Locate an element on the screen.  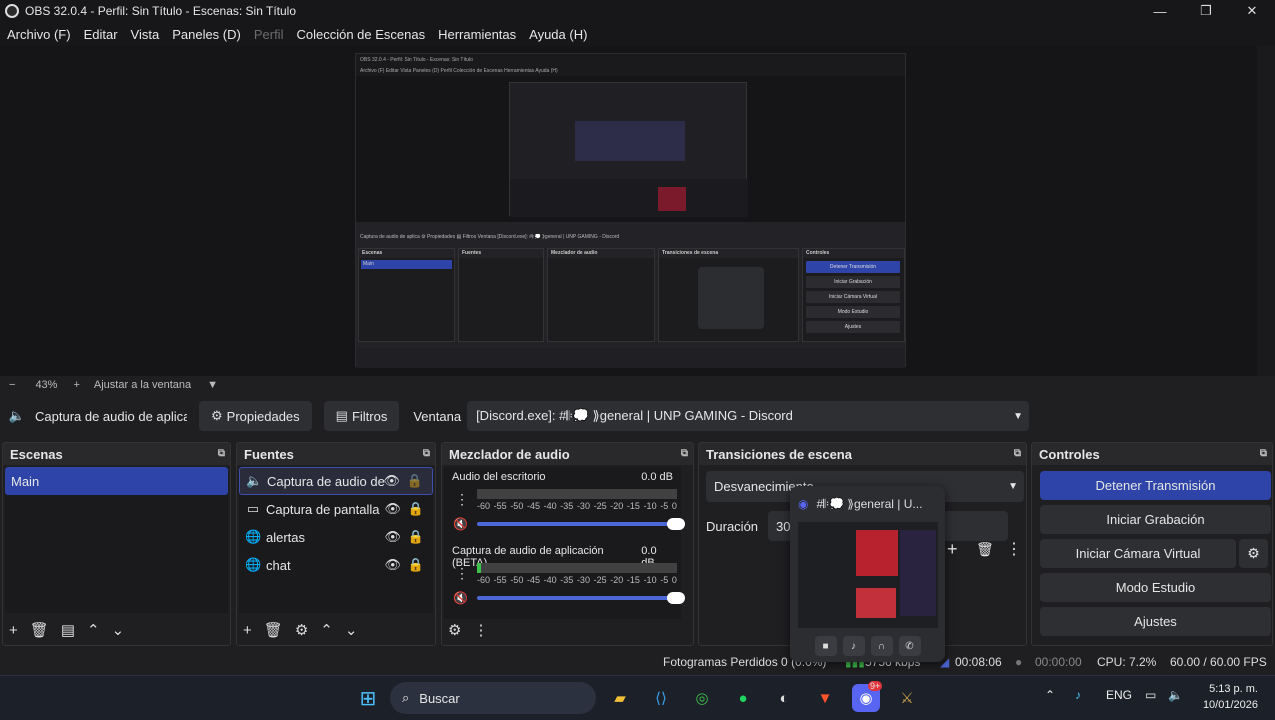
taskbar-search: ⌕ Buscar is located at coordinates (493, 698).